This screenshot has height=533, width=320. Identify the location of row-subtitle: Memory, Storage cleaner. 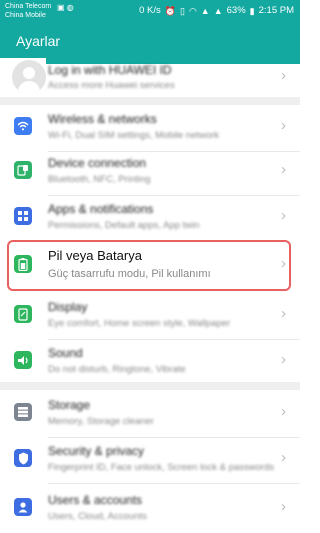
(101, 421).